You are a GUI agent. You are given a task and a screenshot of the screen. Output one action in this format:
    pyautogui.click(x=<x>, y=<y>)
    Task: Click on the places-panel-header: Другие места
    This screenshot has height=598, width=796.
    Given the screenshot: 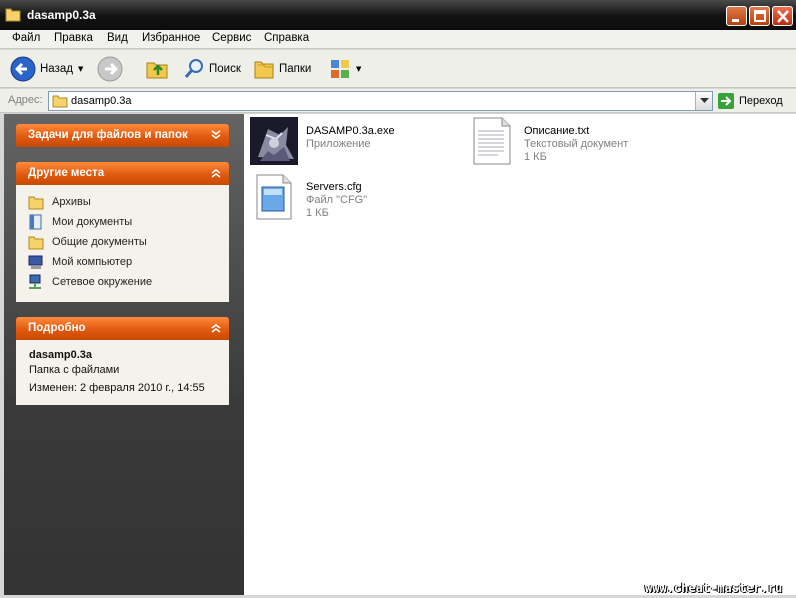 What is the action you would take?
    pyautogui.click(x=122, y=173)
    